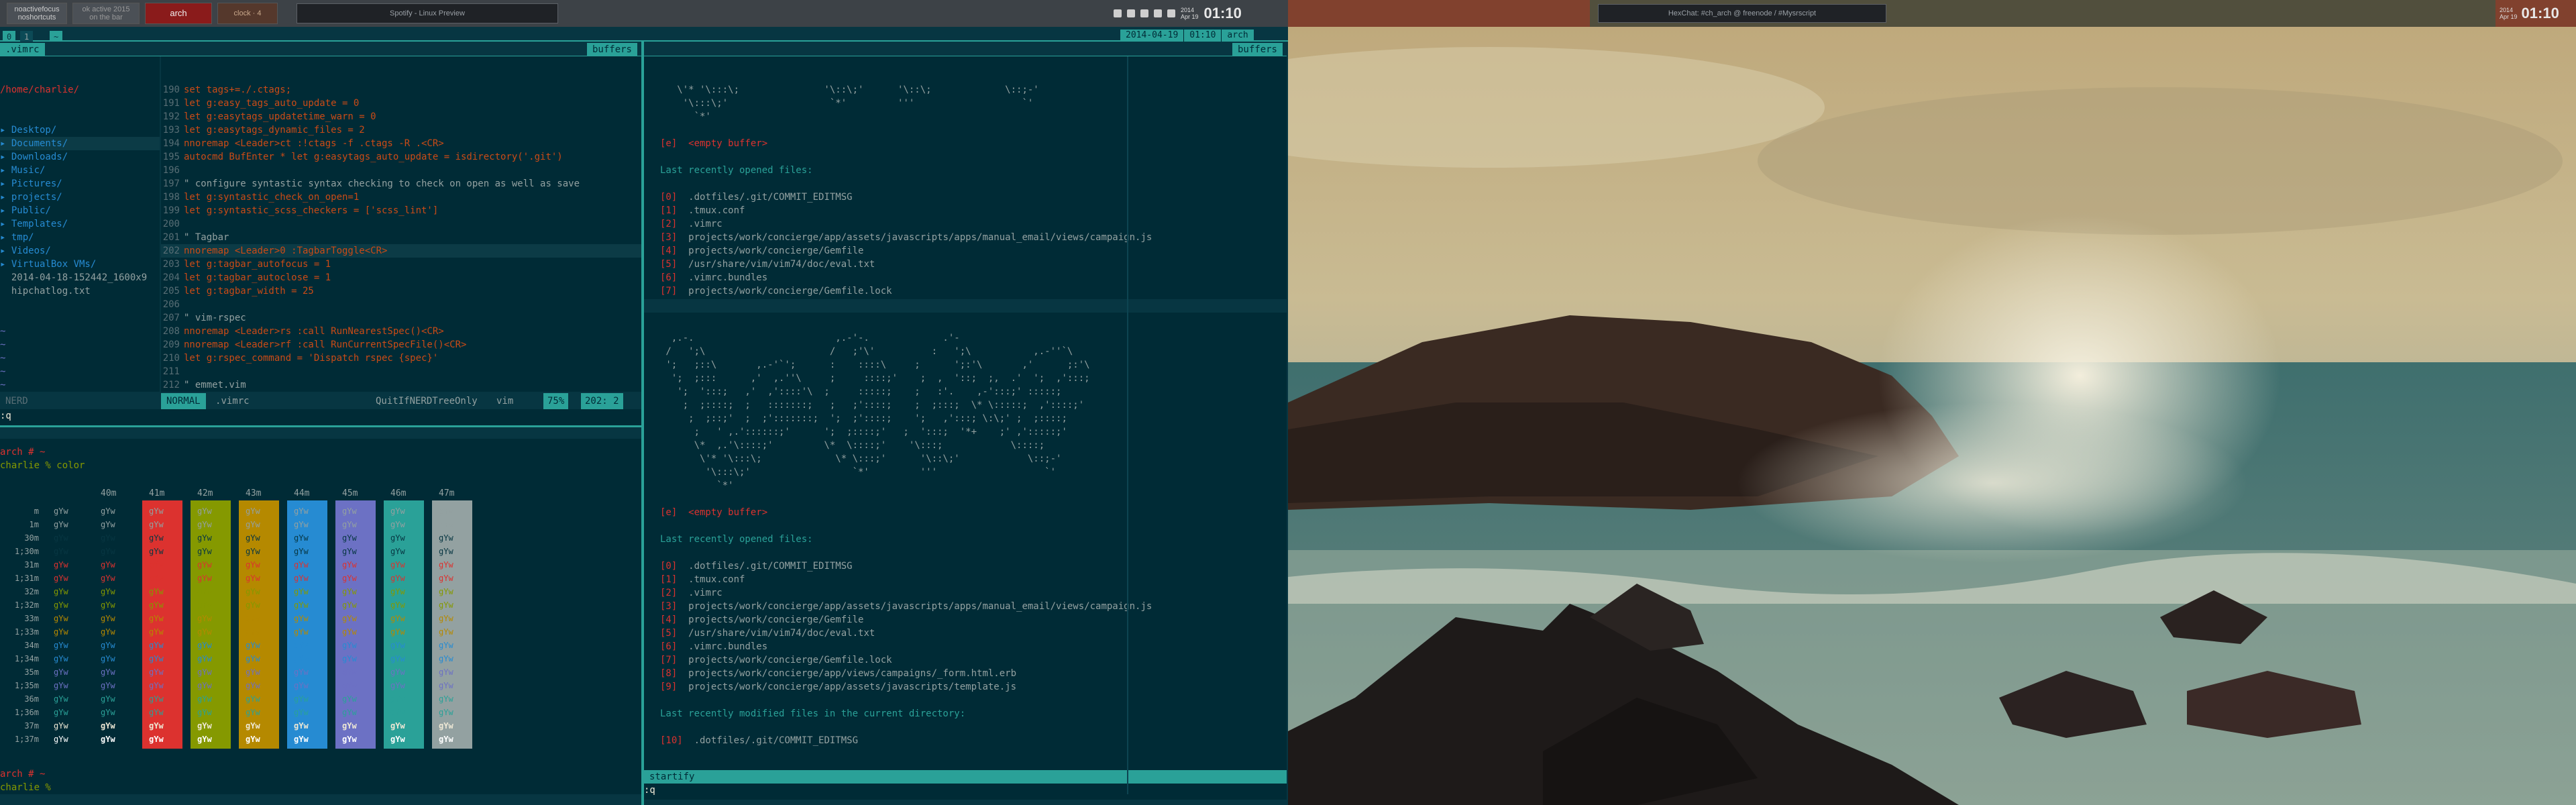 This screenshot has height=805, width=2576. I want to click on code-line: 200, so click(401, 224).